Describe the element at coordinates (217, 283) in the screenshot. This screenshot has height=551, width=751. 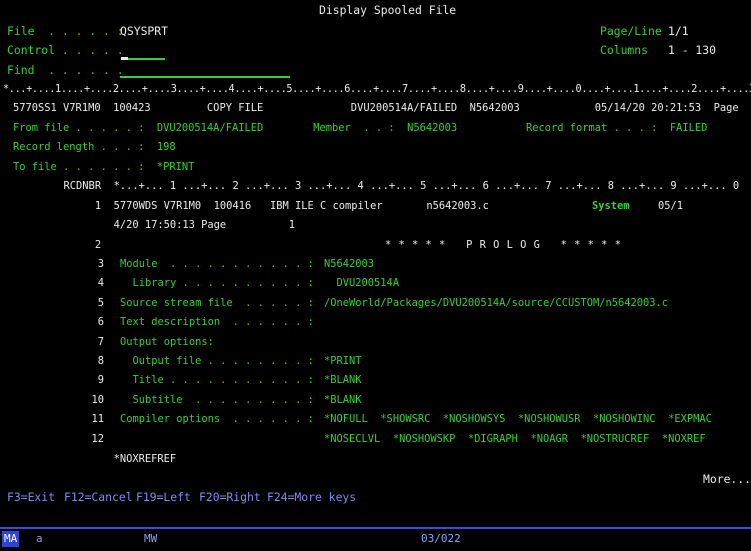
I see `record-label: Library . . . . . . . . . . :` at that location.